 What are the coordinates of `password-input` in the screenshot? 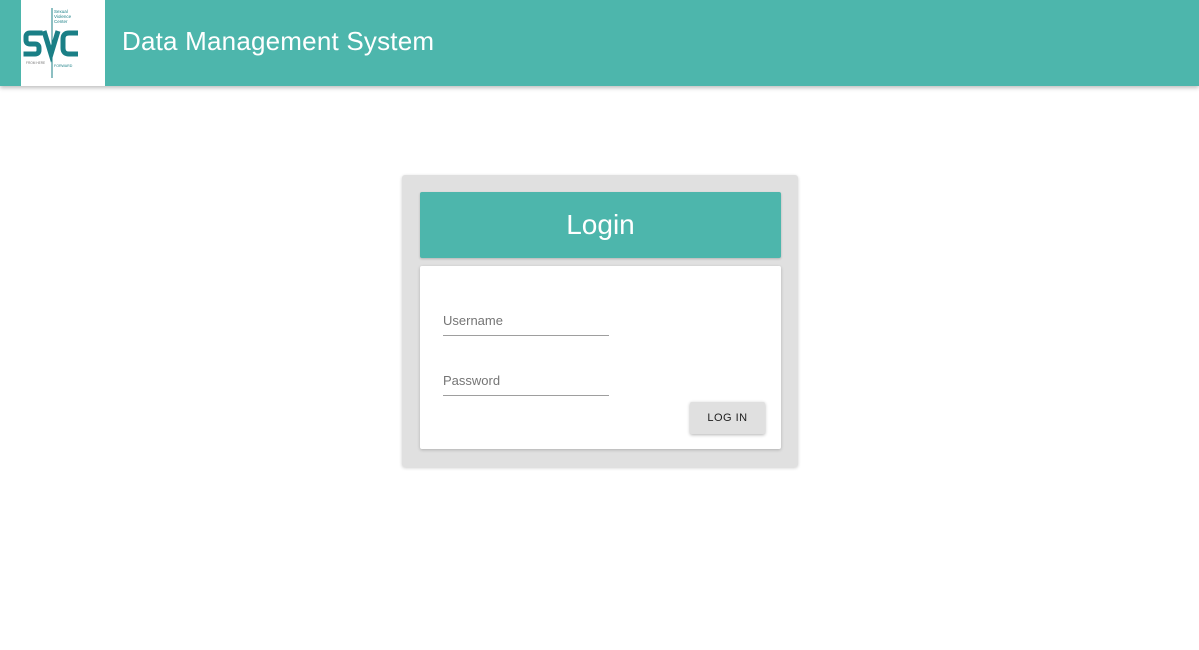 It's located at (526, 380).